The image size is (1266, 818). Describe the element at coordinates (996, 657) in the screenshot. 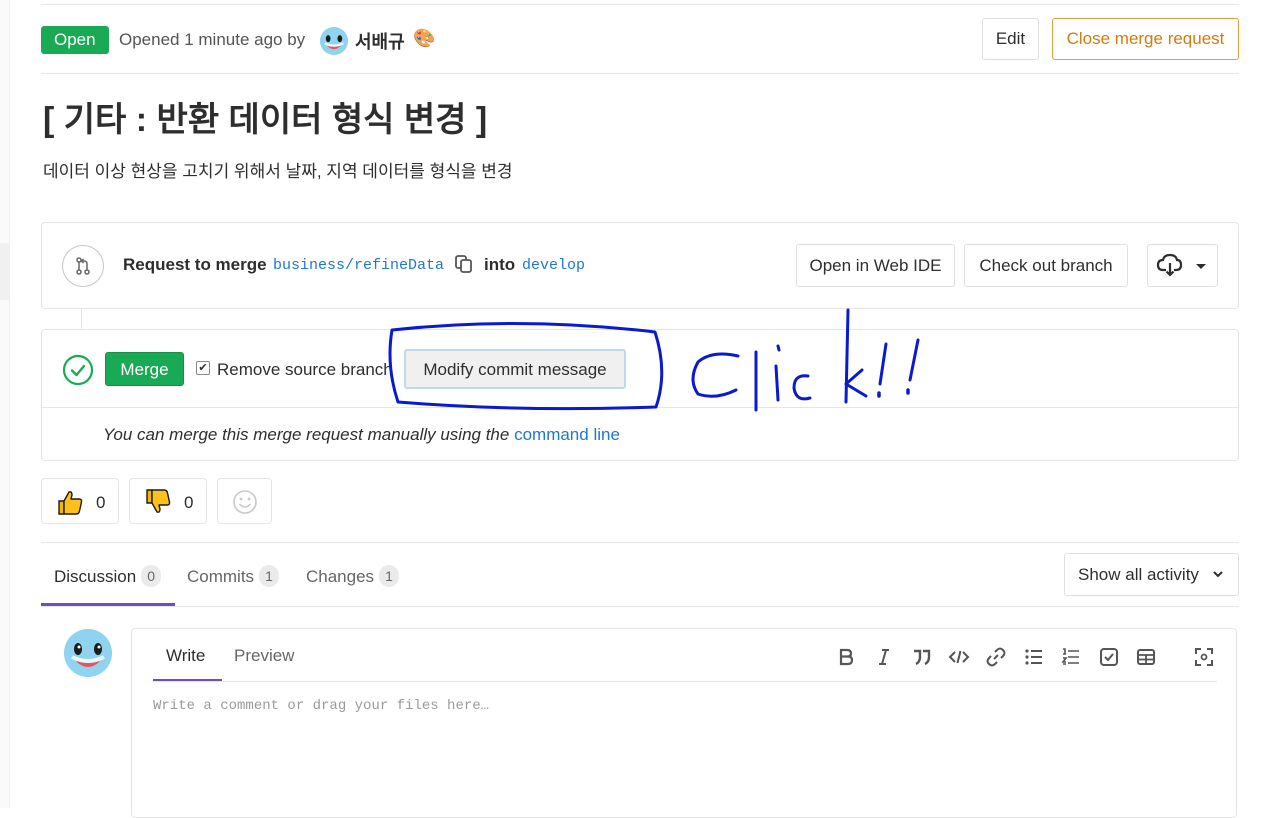

I see `link-icon` at that location.